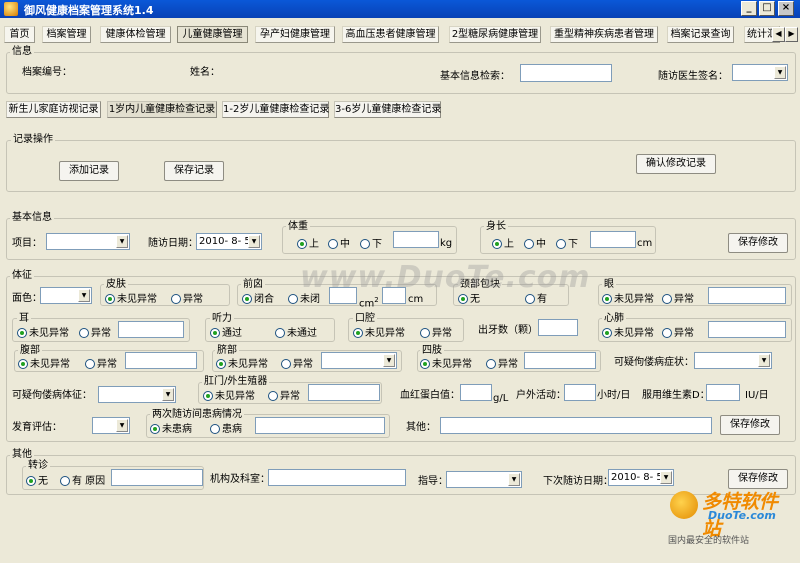 This screenshot has height=563, width=800. What do you see at coordinates (339, 245) in the screenshot?
I see `weight-middle-radio: 中` at bounding box center [339, 245].